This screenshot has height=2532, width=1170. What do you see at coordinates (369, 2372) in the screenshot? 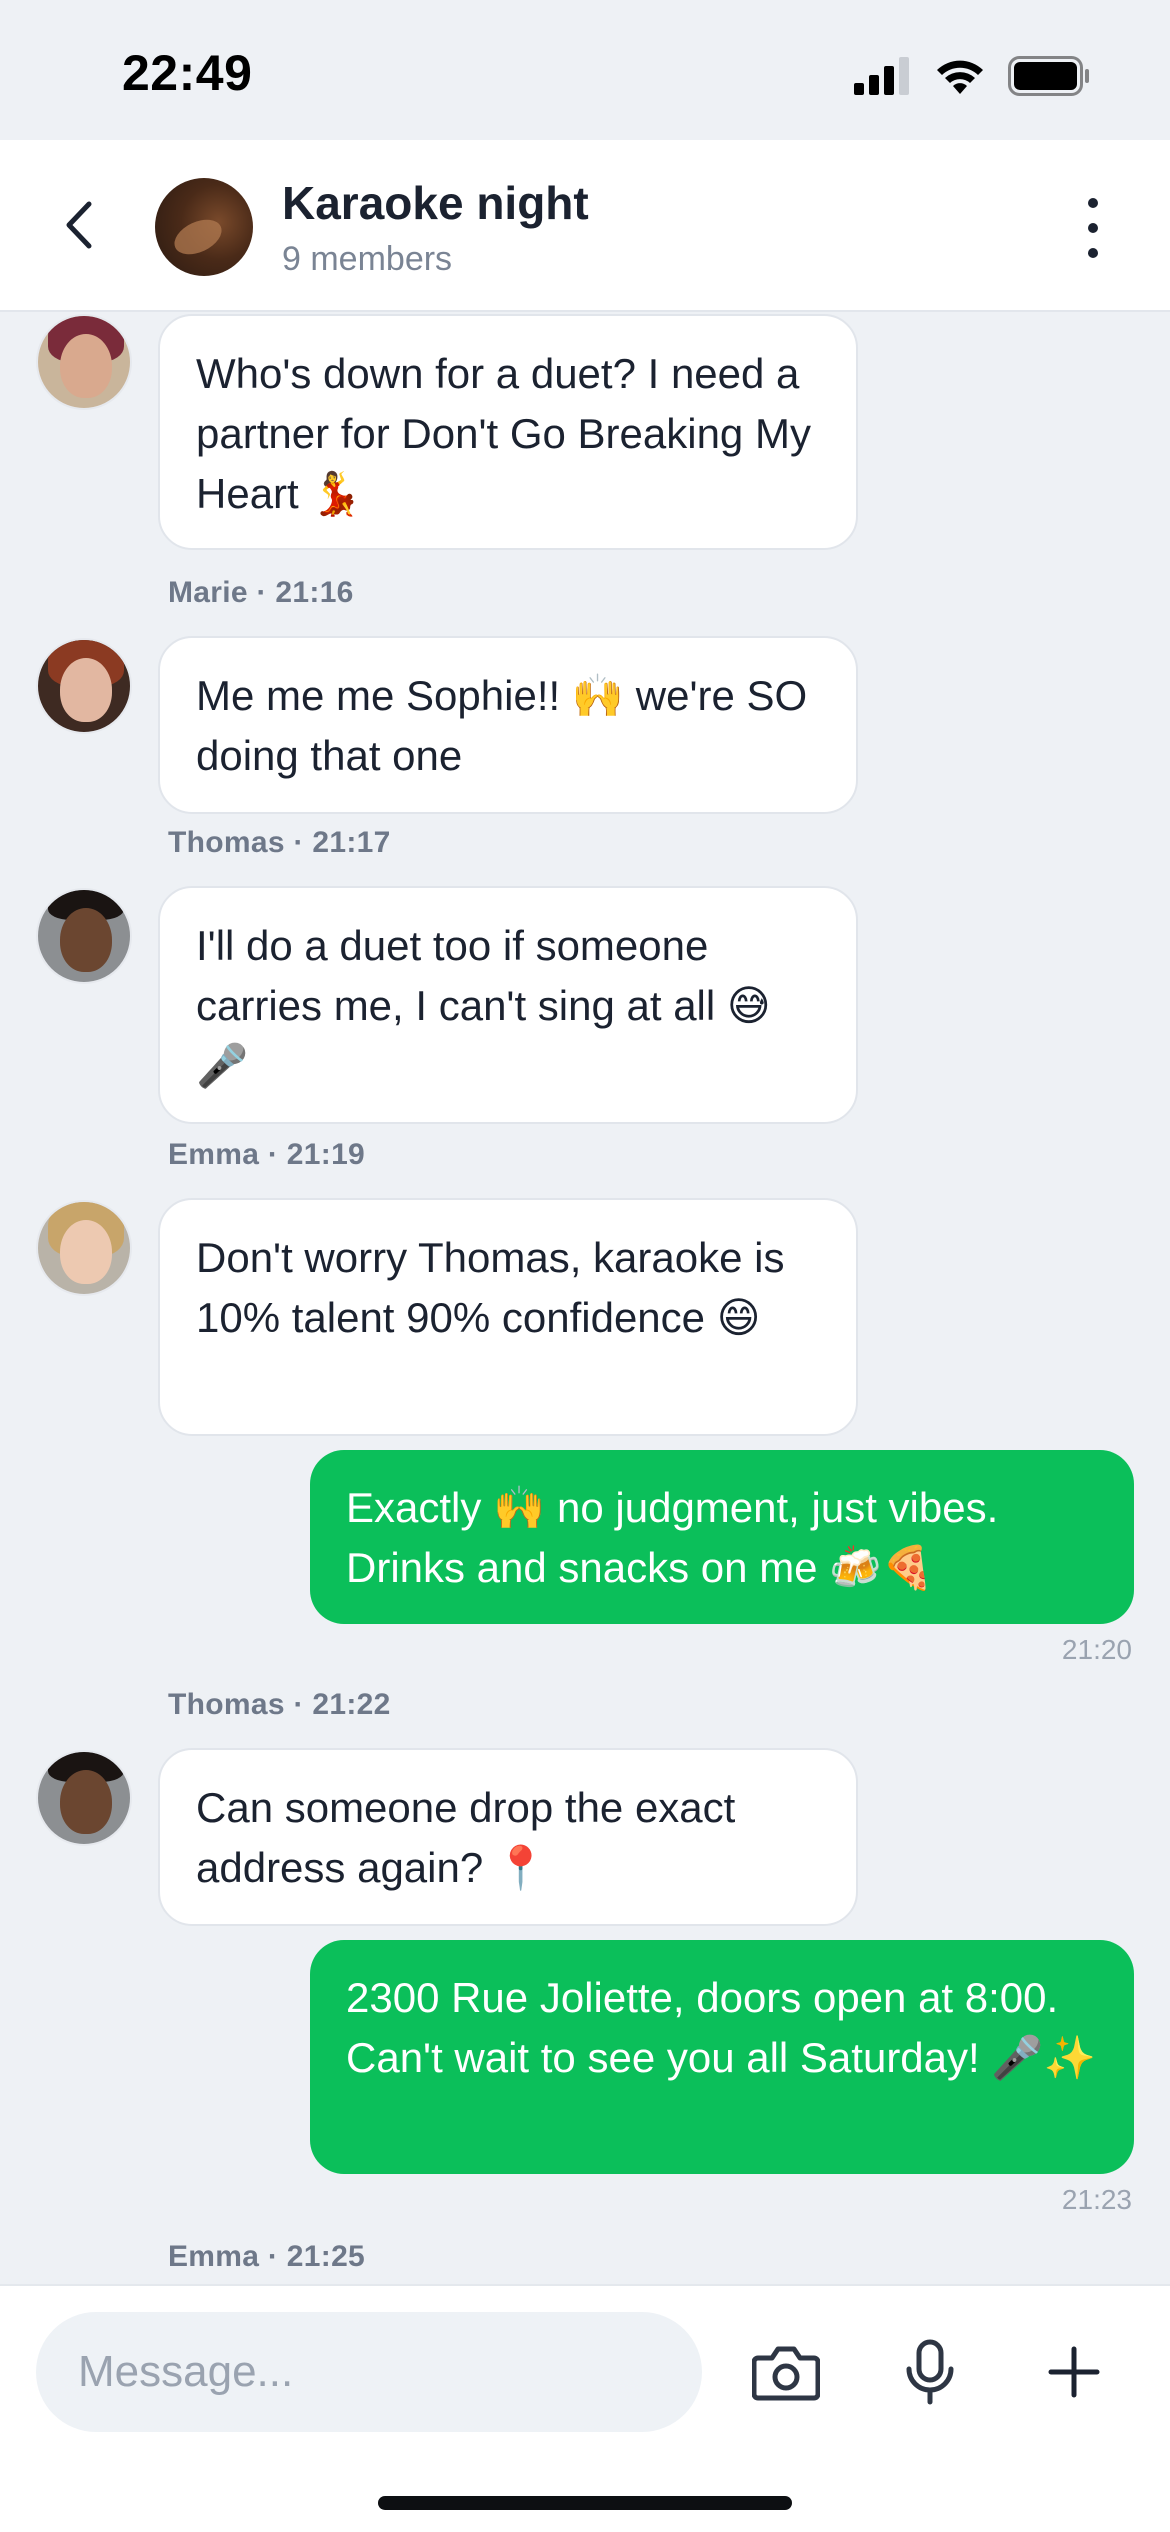
I see `message-input` at bounding box center [369, 2372].